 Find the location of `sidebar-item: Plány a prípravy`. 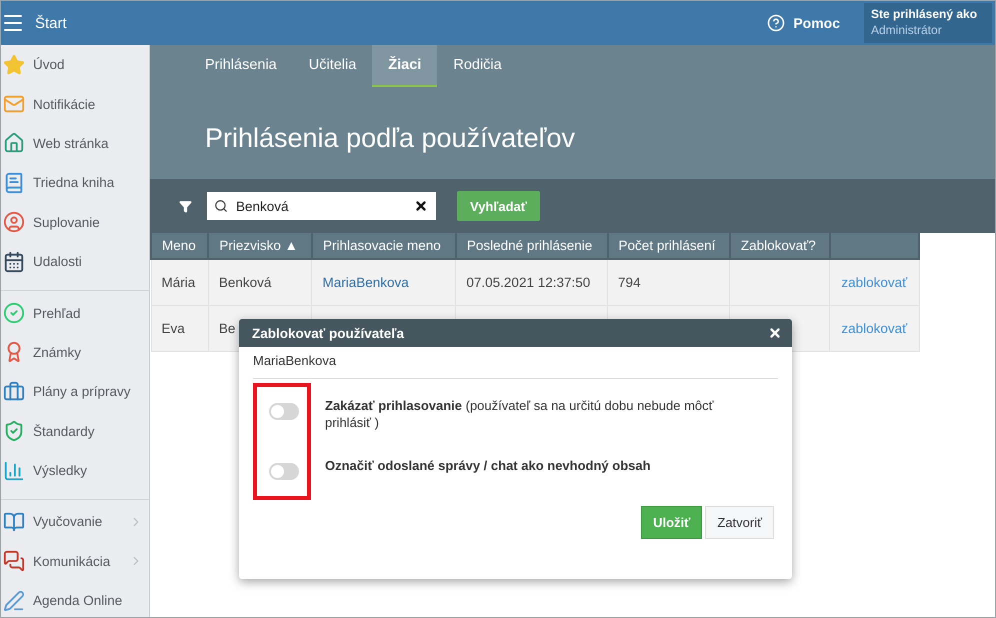

sidebar-item: Plány a prípravy is located at coordinates (75, 392).